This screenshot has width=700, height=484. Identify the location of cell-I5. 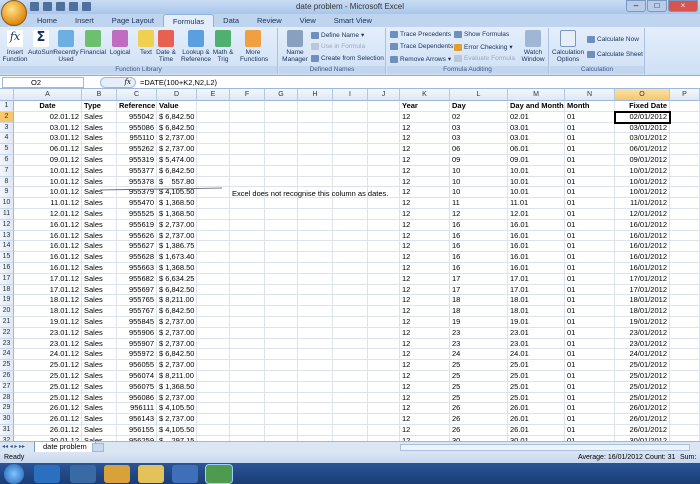
(350, 149).